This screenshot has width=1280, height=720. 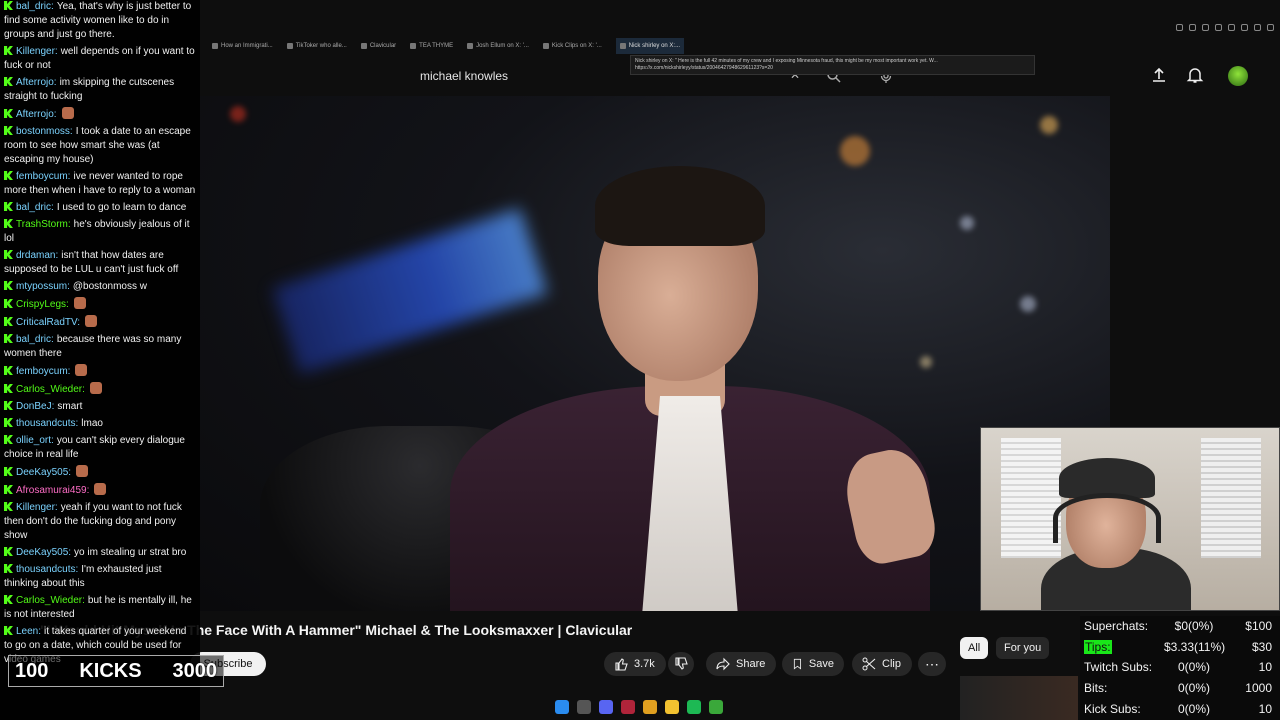 I want to click on chat-username: Afrosamurai459:, so click(x=52, y=490).